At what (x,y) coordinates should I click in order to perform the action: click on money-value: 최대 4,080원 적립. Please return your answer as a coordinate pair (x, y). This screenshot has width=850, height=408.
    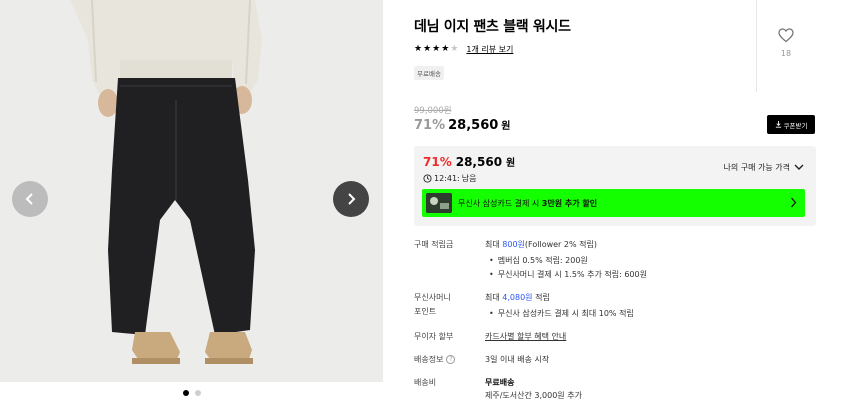
    Looking at the image, I should click on (517, 297).